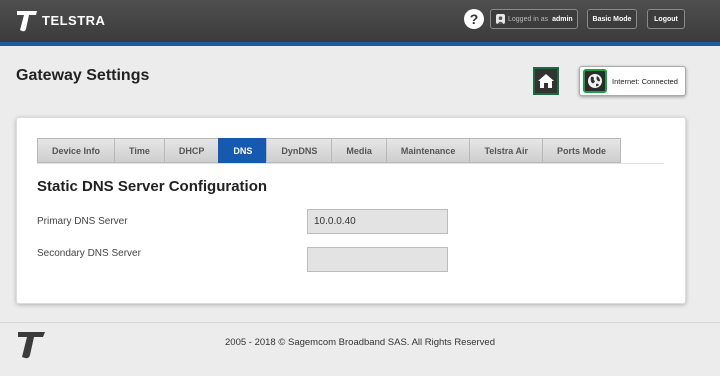 This screenshot has width=720, height=376. Describe the element at coordinates (666, 19) in the screenshot. I see `logout-button: Logout` at that location.